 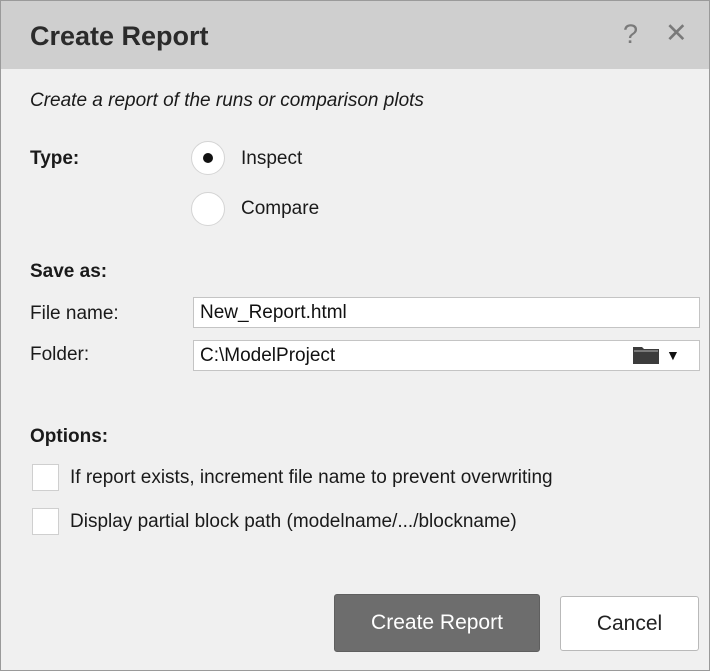 What do you see at coordinates (446, 312) in the screenshot?
I see `file-name-field: New_Report.html` at bounding box center [446, 312].